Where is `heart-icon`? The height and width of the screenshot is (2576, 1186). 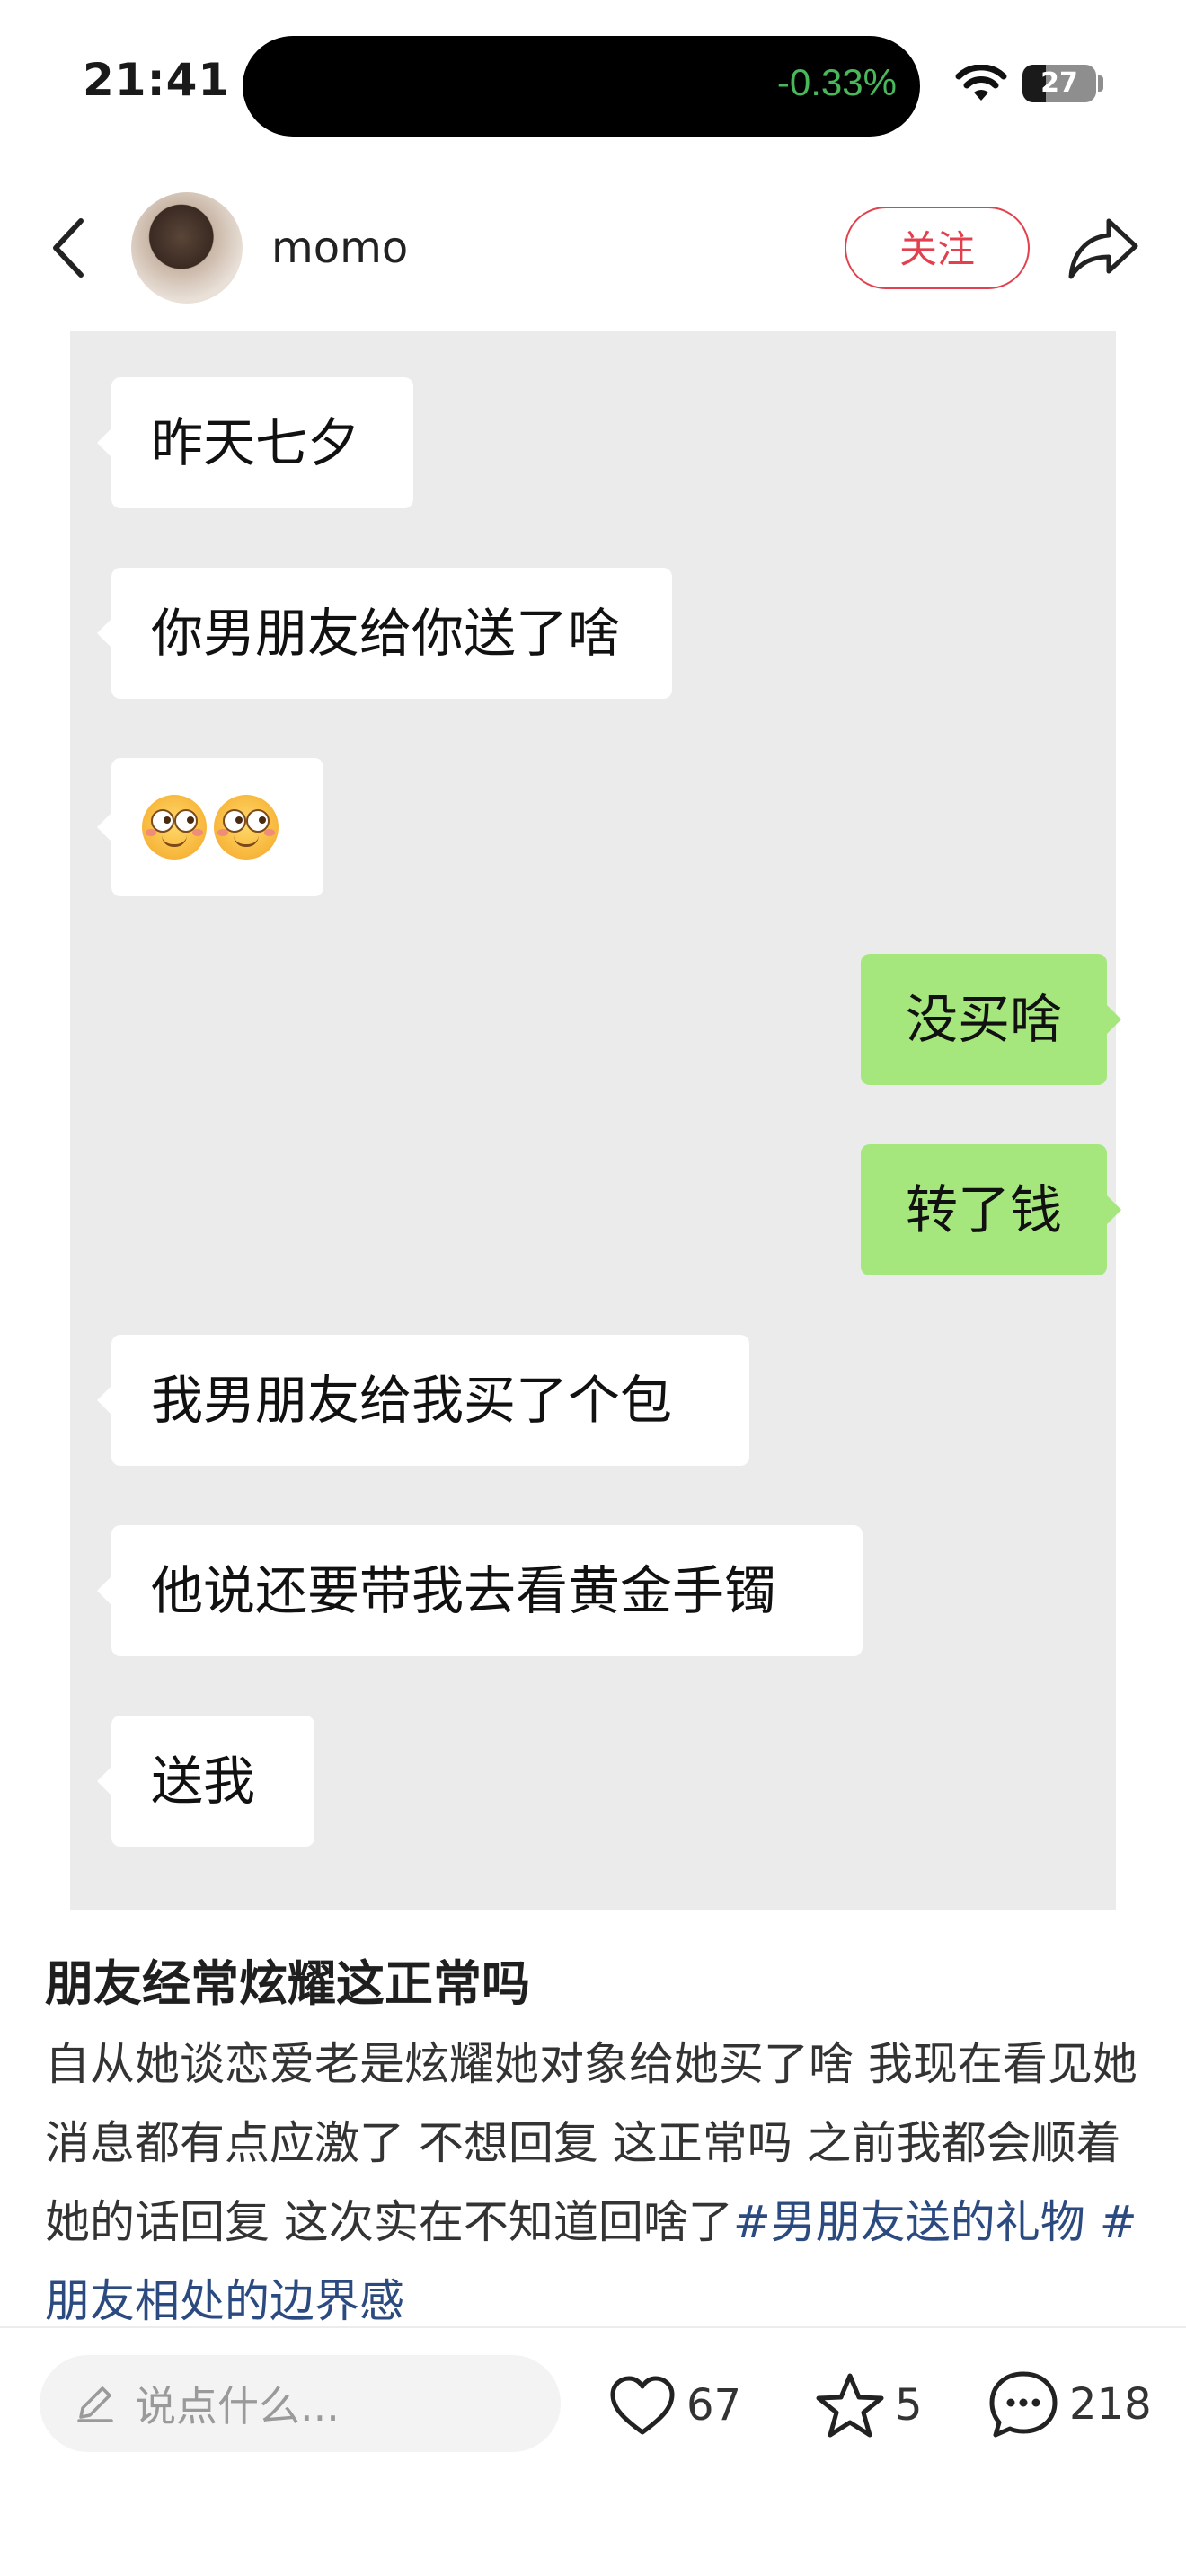
heart-icon is located at coordinates (642, 2405).